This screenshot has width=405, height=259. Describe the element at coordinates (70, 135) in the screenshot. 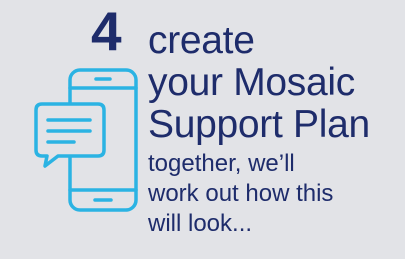

I see `chat-bubble` at that location.